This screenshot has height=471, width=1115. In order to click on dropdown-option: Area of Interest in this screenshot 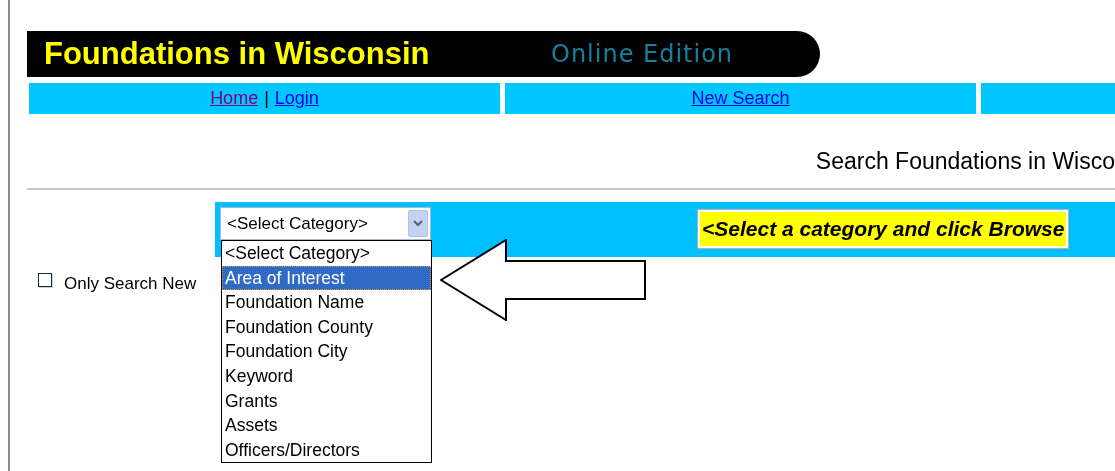, I will do `click(326, 278)`.